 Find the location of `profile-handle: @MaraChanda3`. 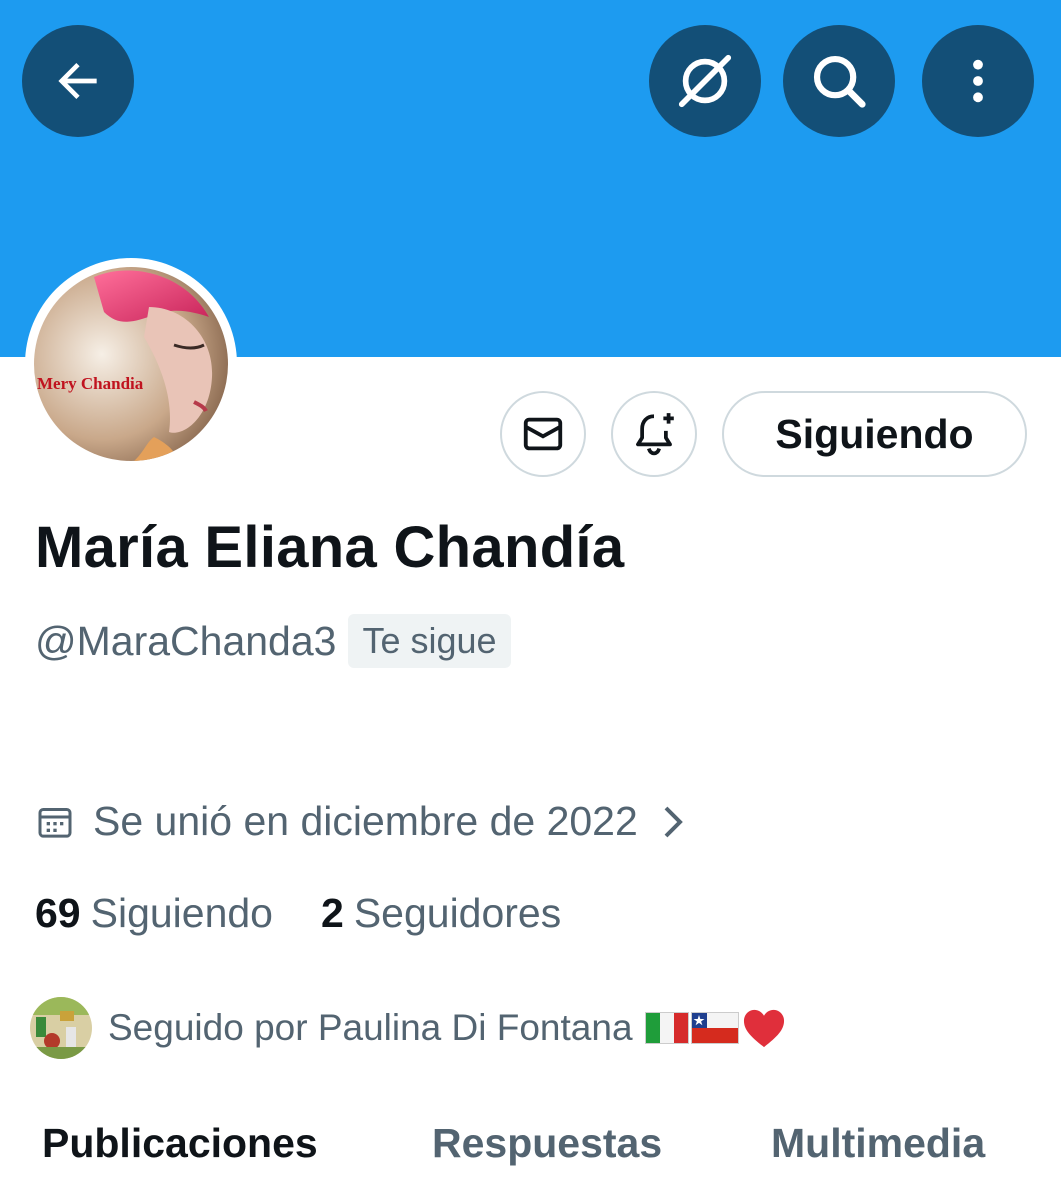

profile-handle: @MaraChanda3 is located at coordinates (186, 640).